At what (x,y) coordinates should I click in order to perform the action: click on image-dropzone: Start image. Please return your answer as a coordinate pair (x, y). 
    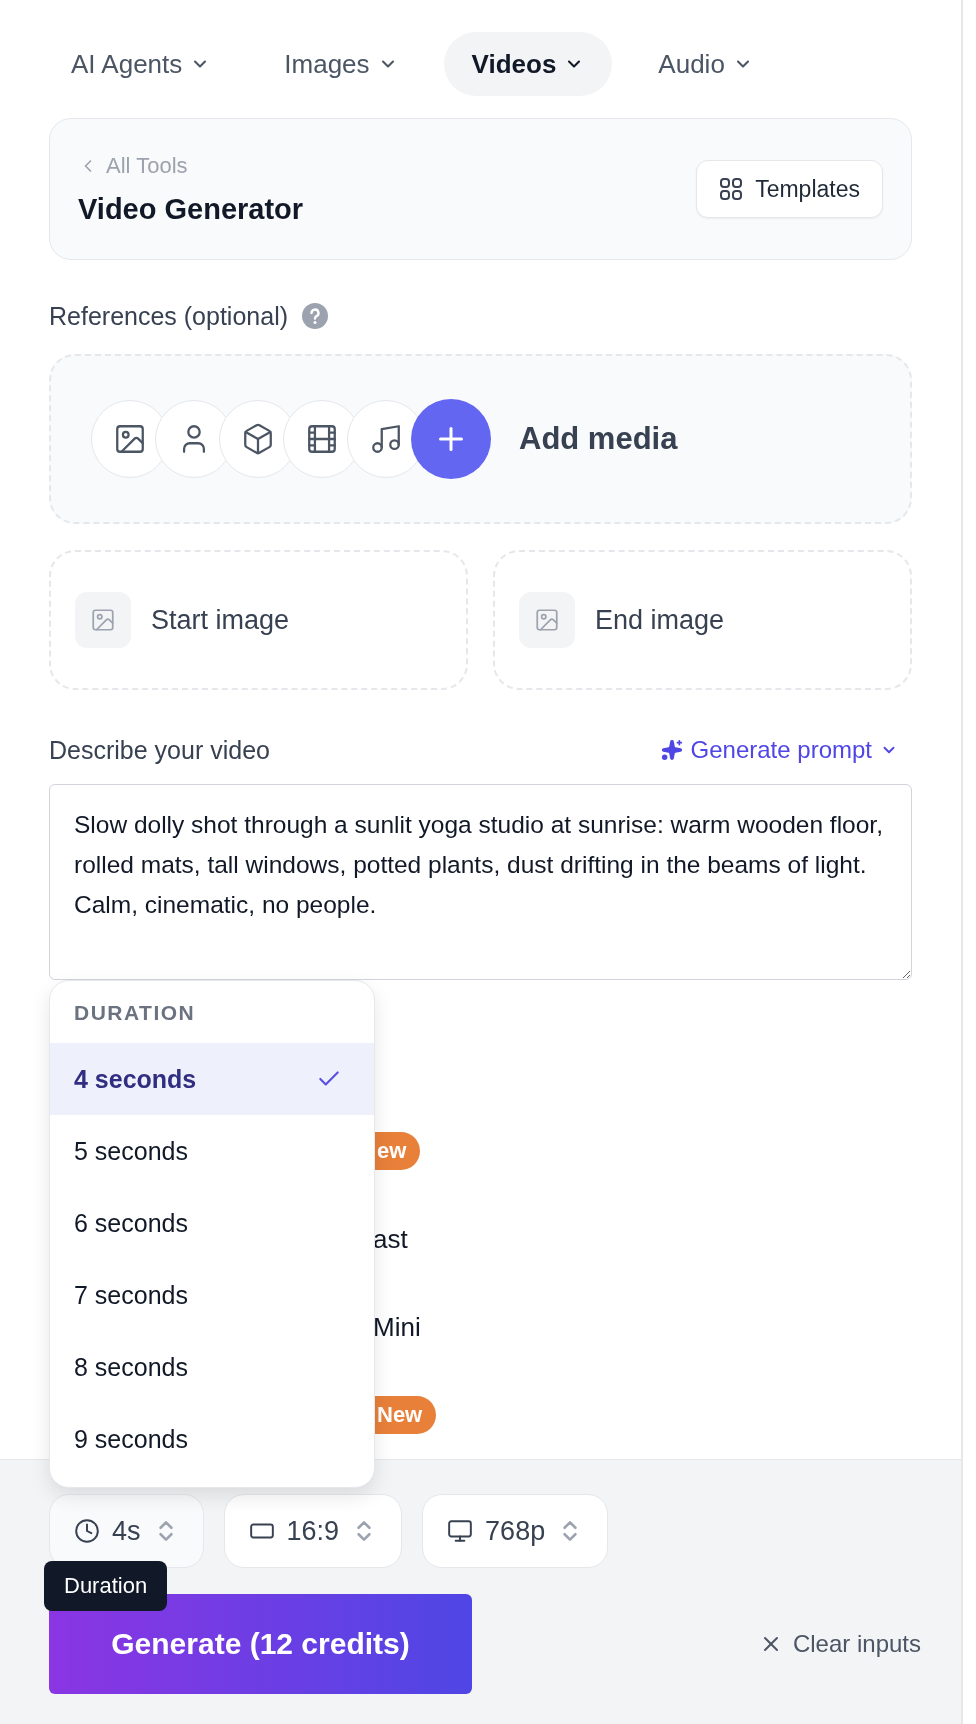
    Looking at the image, I should click on (258, 620).